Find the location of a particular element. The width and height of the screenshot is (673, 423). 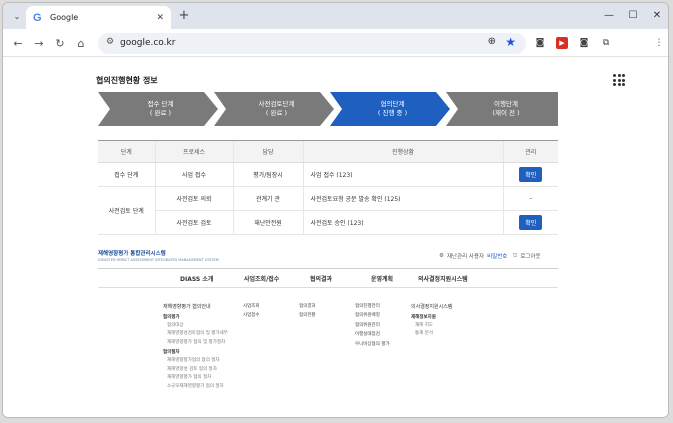

row-action: 확인 is located at coordinates (530, 222).